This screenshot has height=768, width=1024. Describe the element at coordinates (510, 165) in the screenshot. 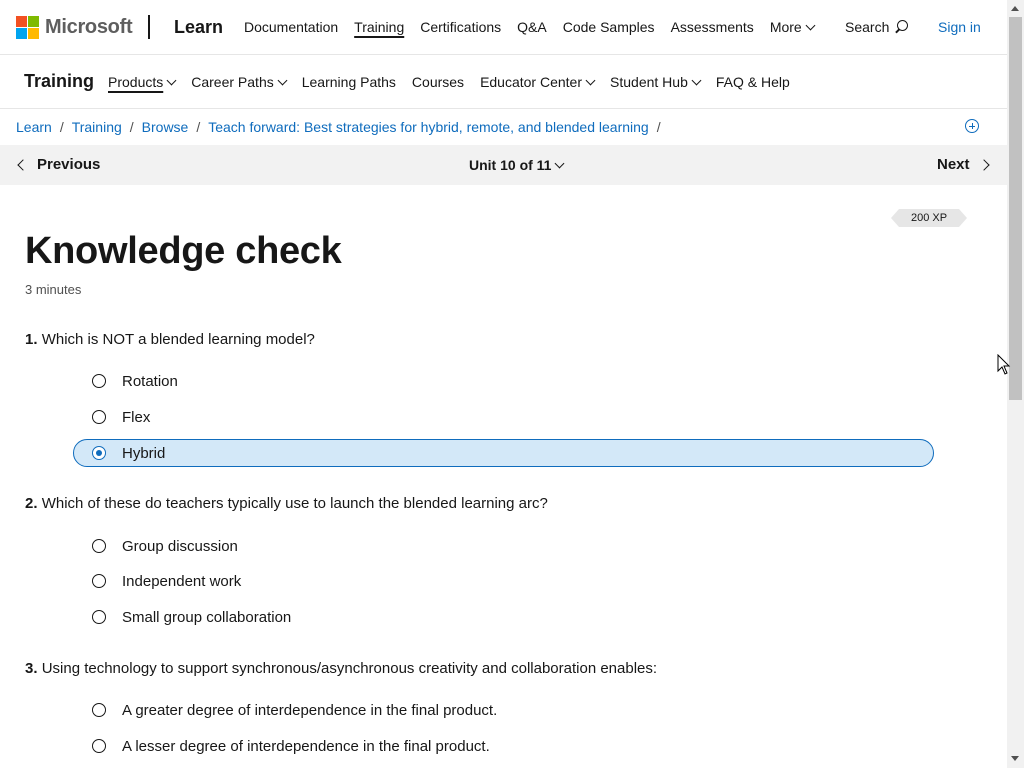

I see `unit-label: Unit 10 of 11` at that location.